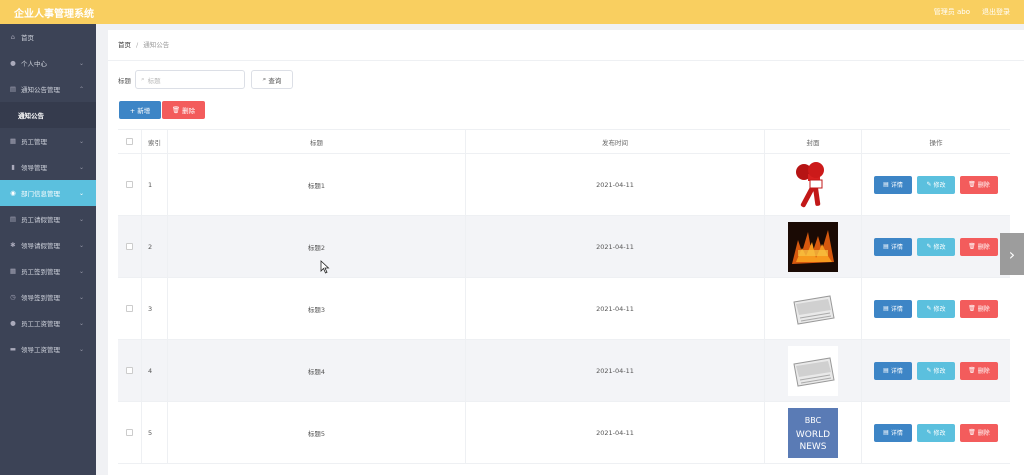  What do you see at coordinates (13, 349) in the screenshot?
I see `wallet-icon: ▬` at bounding box center [13, 349].